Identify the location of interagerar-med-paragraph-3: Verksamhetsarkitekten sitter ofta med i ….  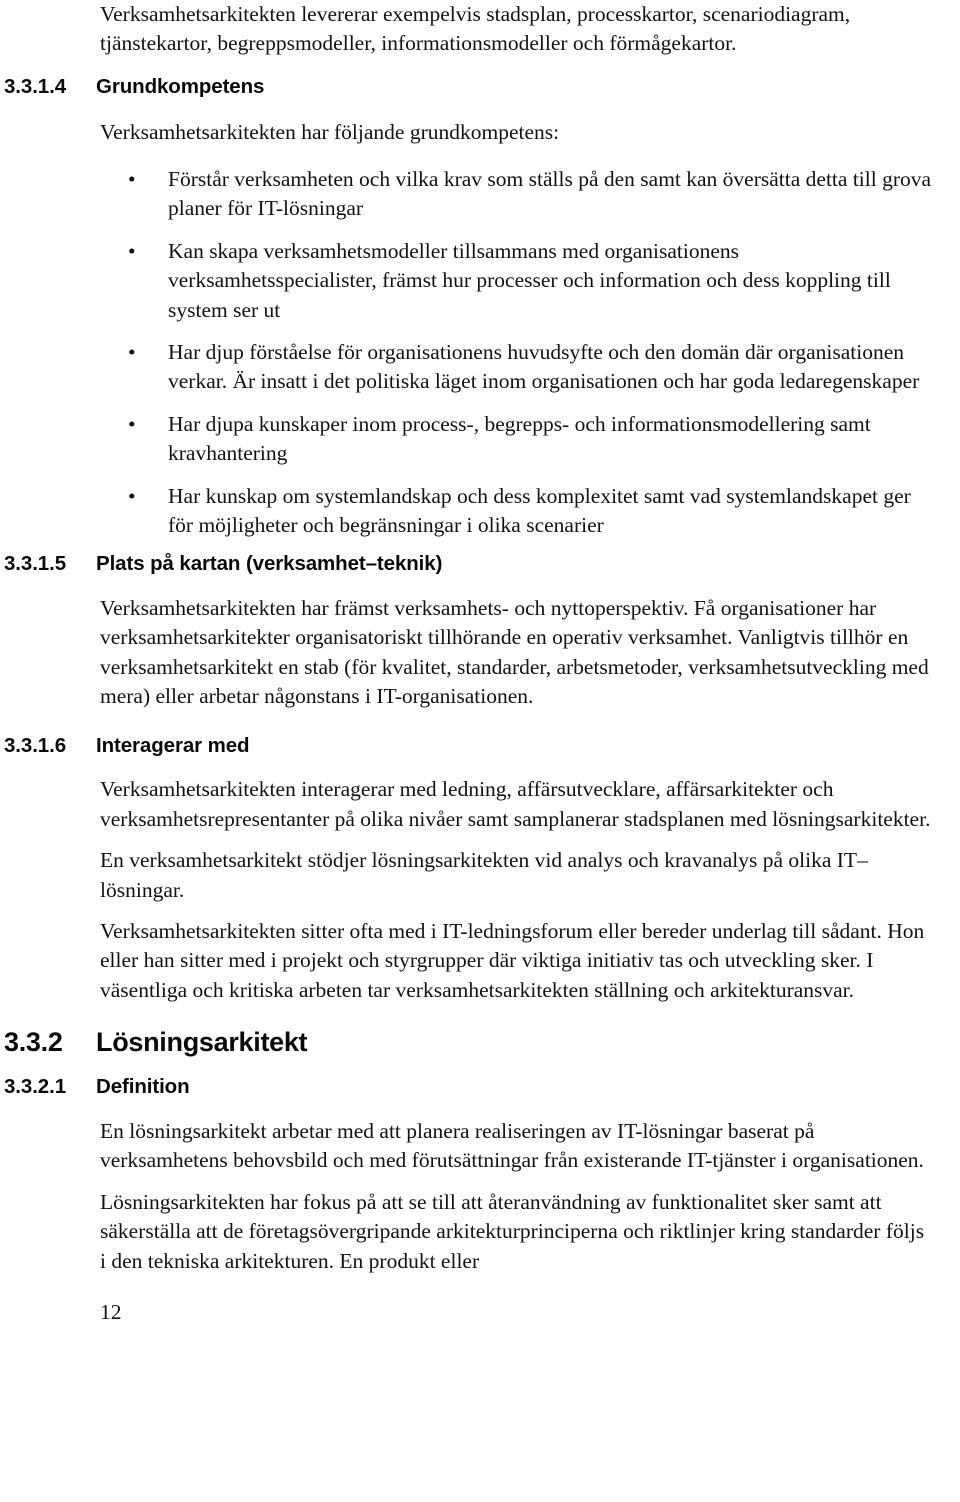
(512, 960).